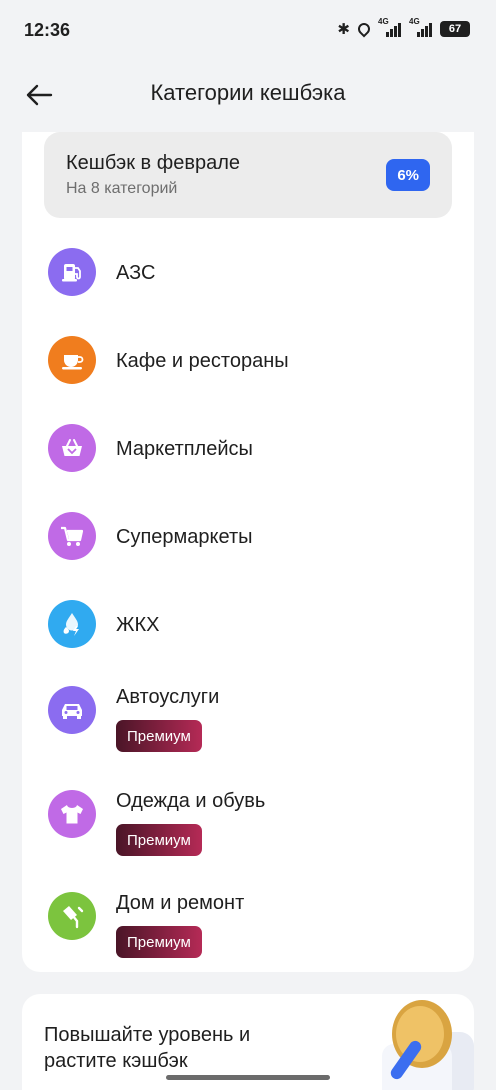  I want to click on bluetooth-icon: ✱, so click(343, 29).